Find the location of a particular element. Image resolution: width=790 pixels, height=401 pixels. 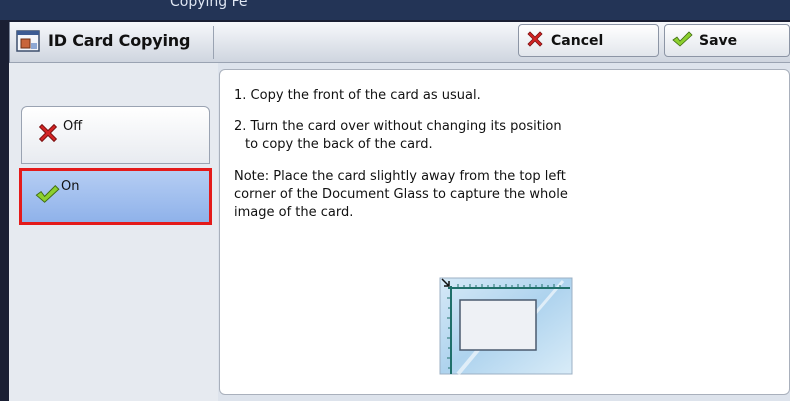

cancel-label: Cancel is located at coordinates (577, 40).